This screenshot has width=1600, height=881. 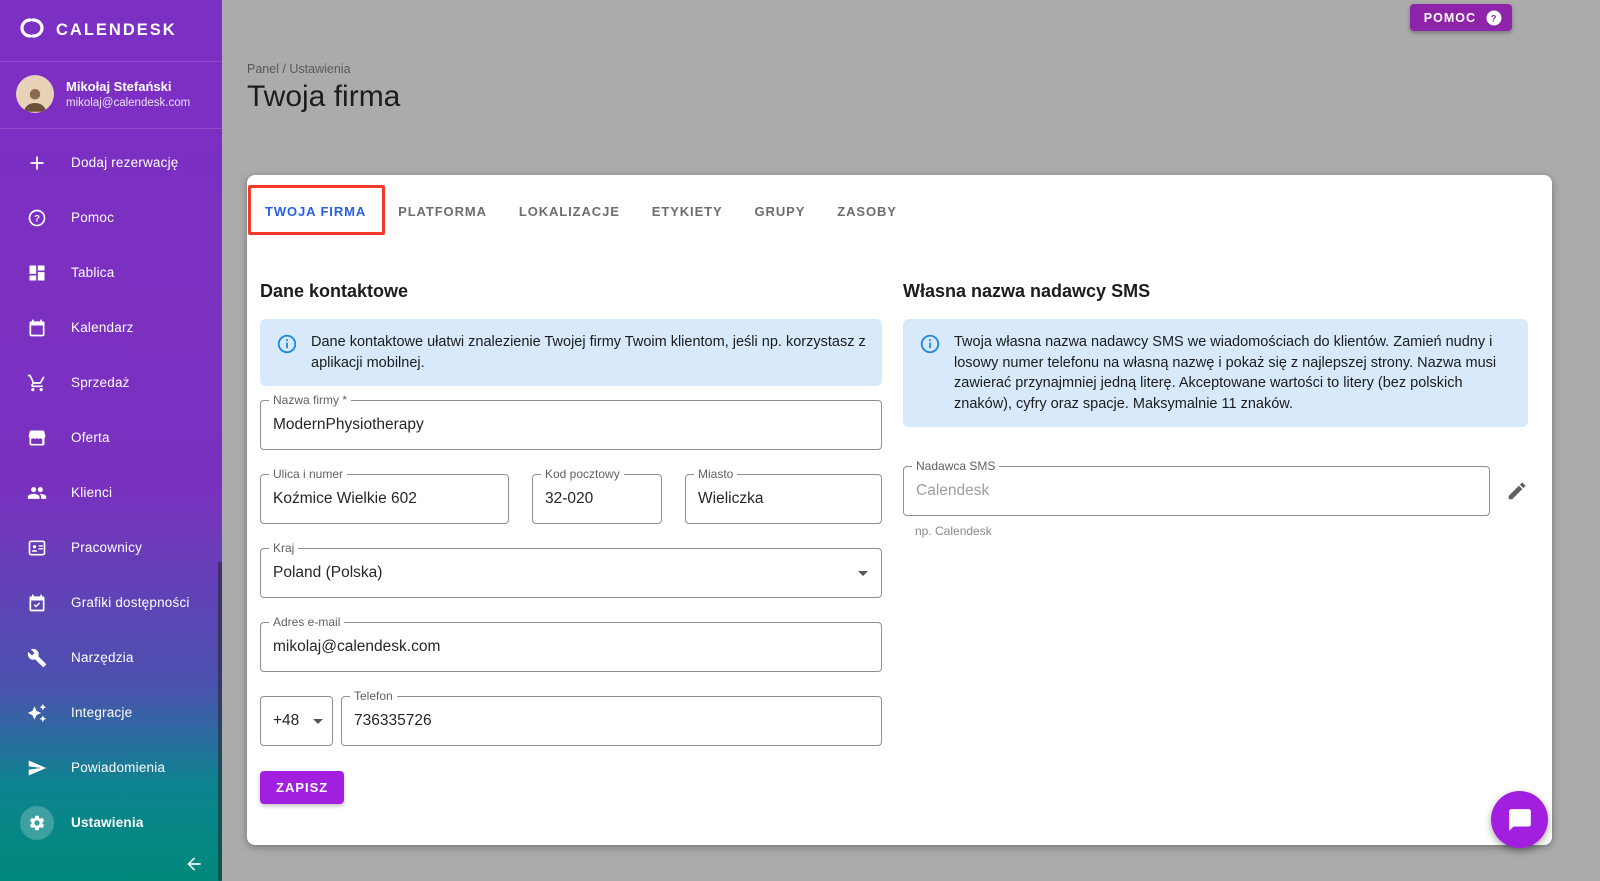 What do you see at coordinates (37, 383) in the screenshot?
I see `cart-icon` at bounding box center [37, 383].